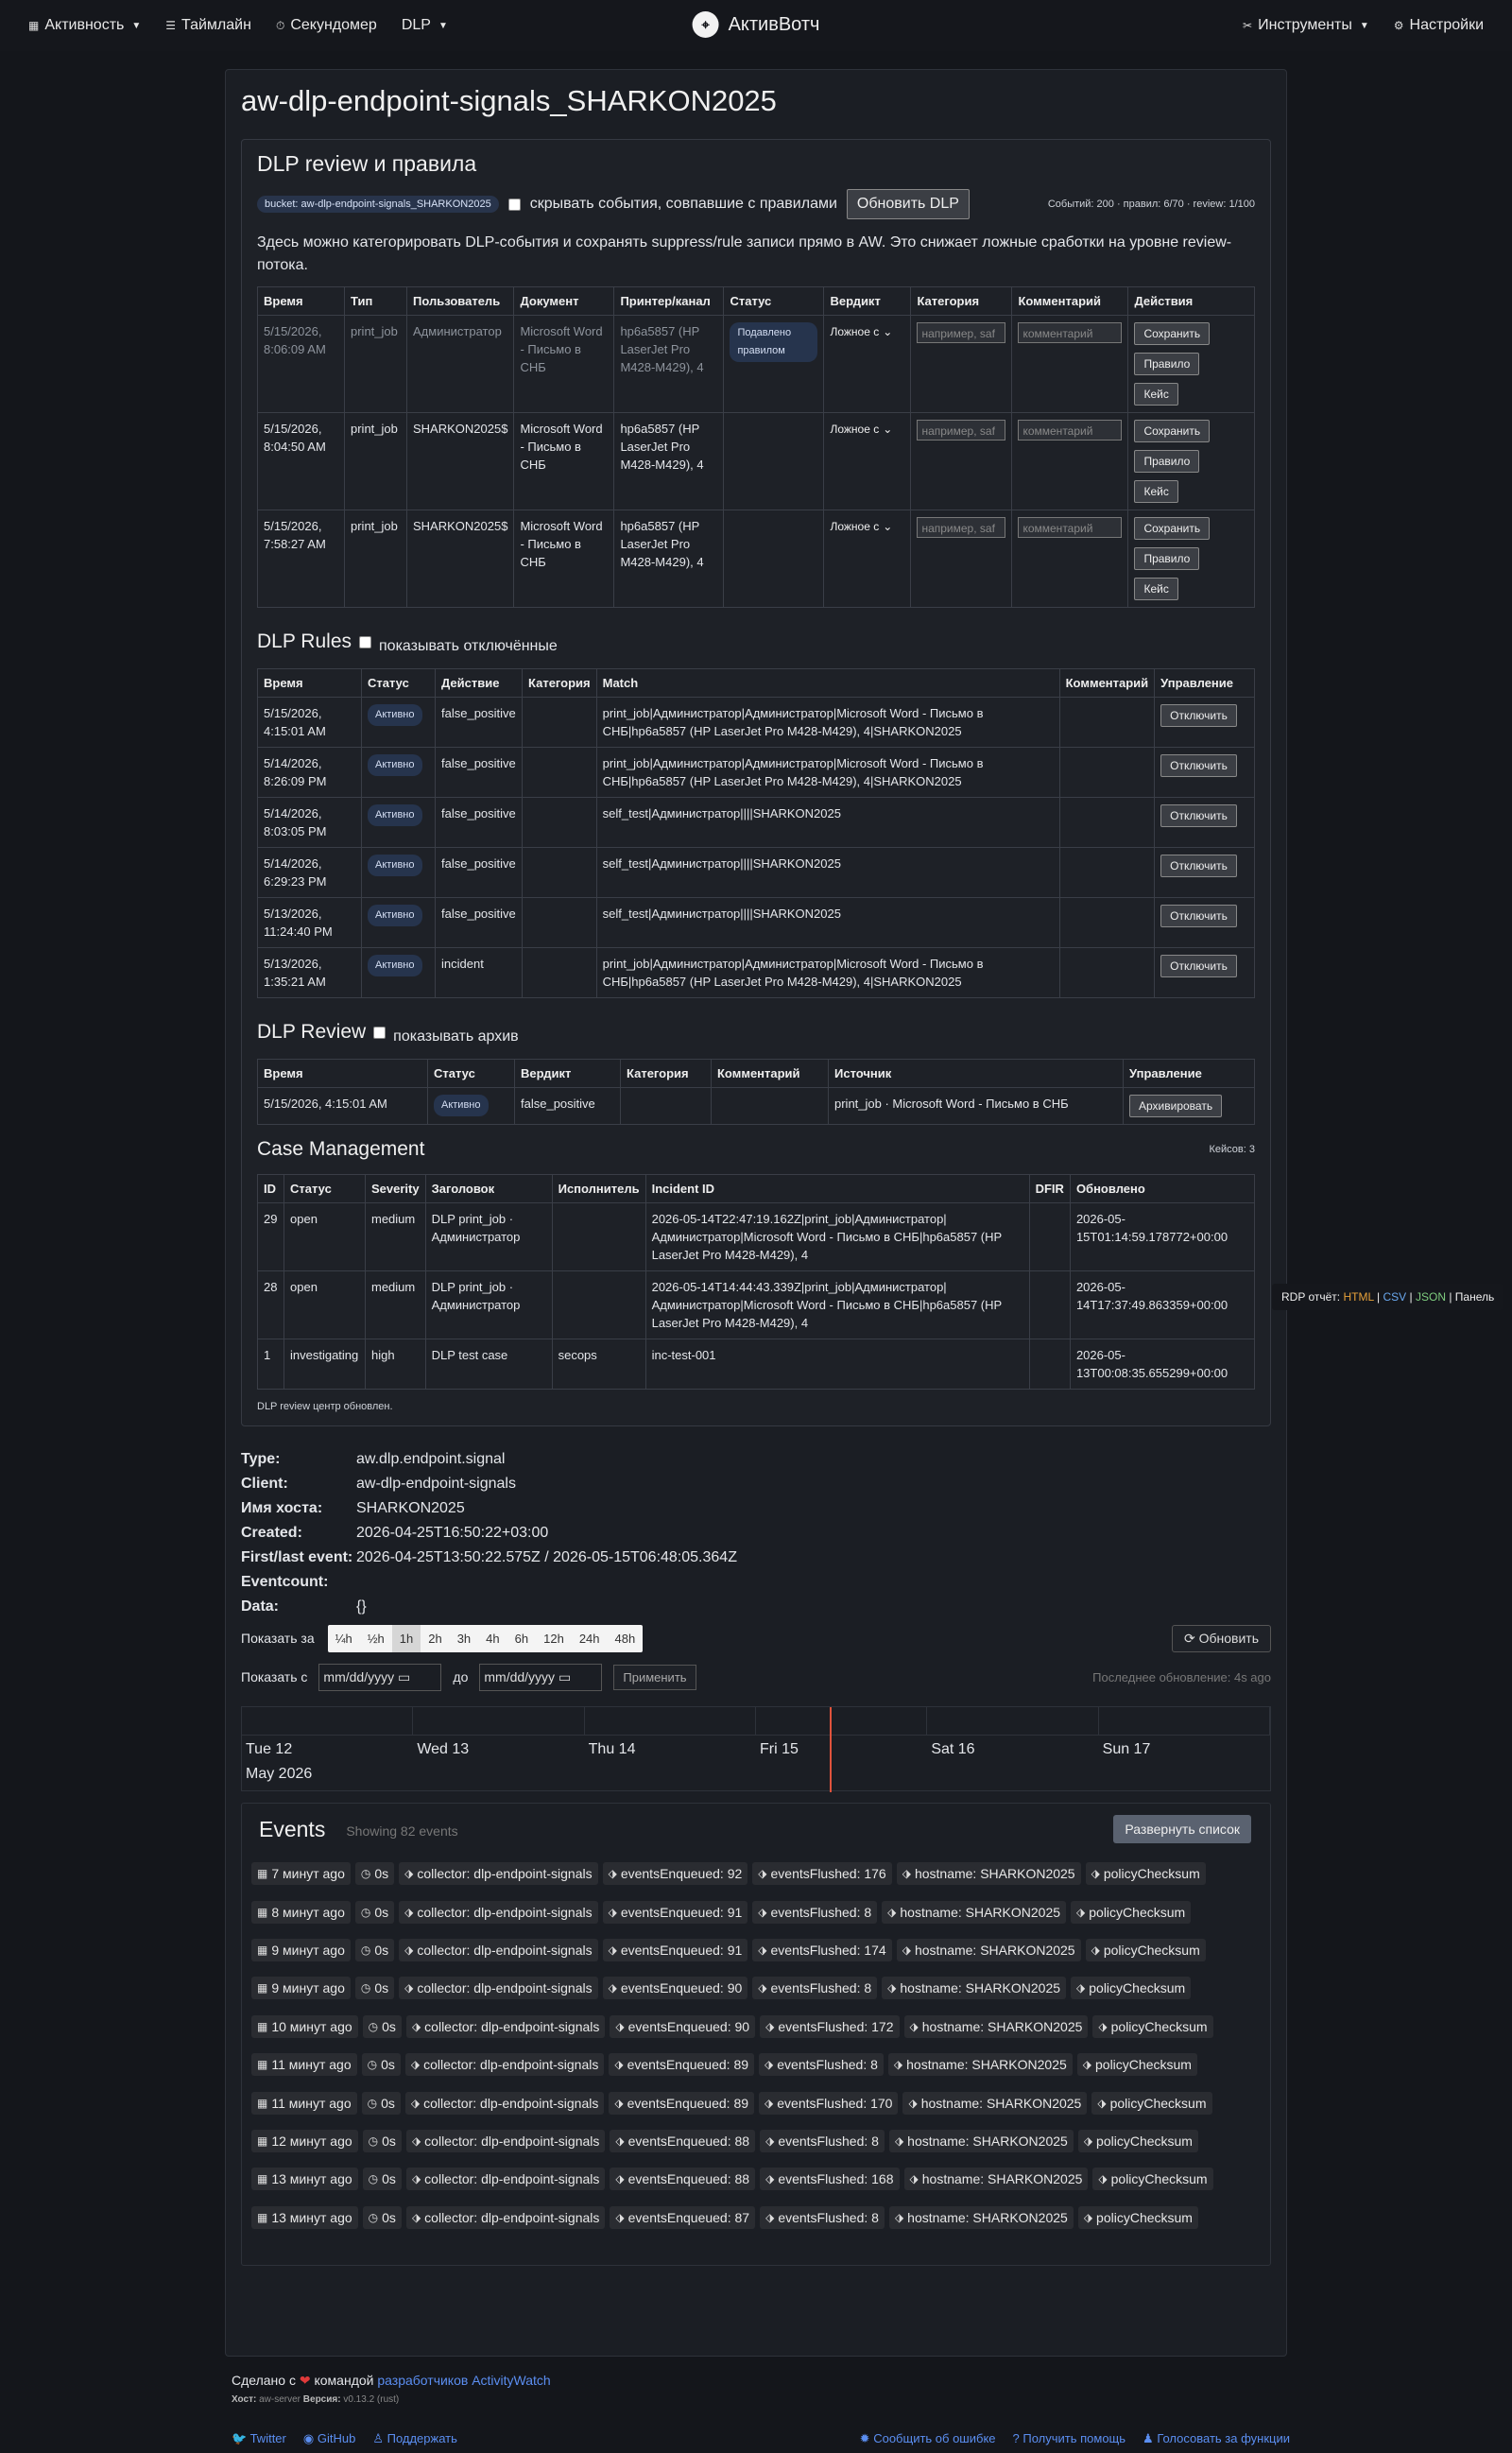  What do you see at coordinates (598, 1364) in the screenshot?
I see `case-assignee: secops` at bounding box center [598, 1364].